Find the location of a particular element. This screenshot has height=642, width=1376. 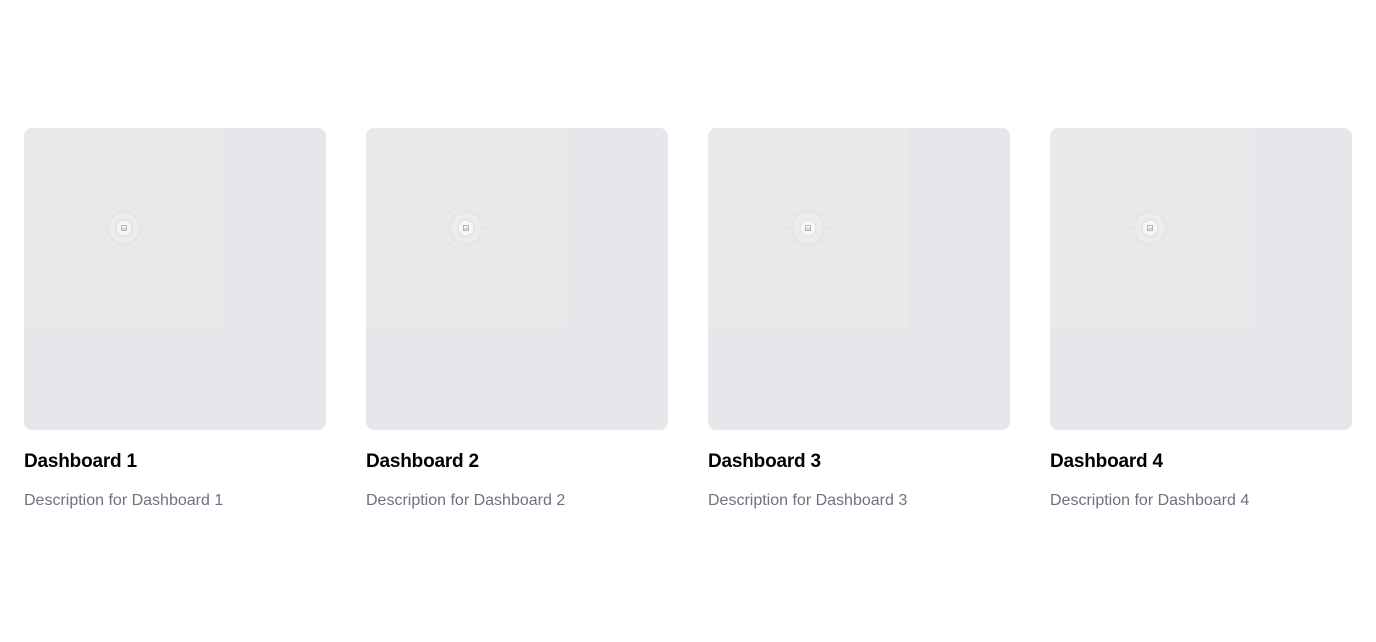

dashboard-description: Description for Dashboard 1 is located at coordinates (124, 500).